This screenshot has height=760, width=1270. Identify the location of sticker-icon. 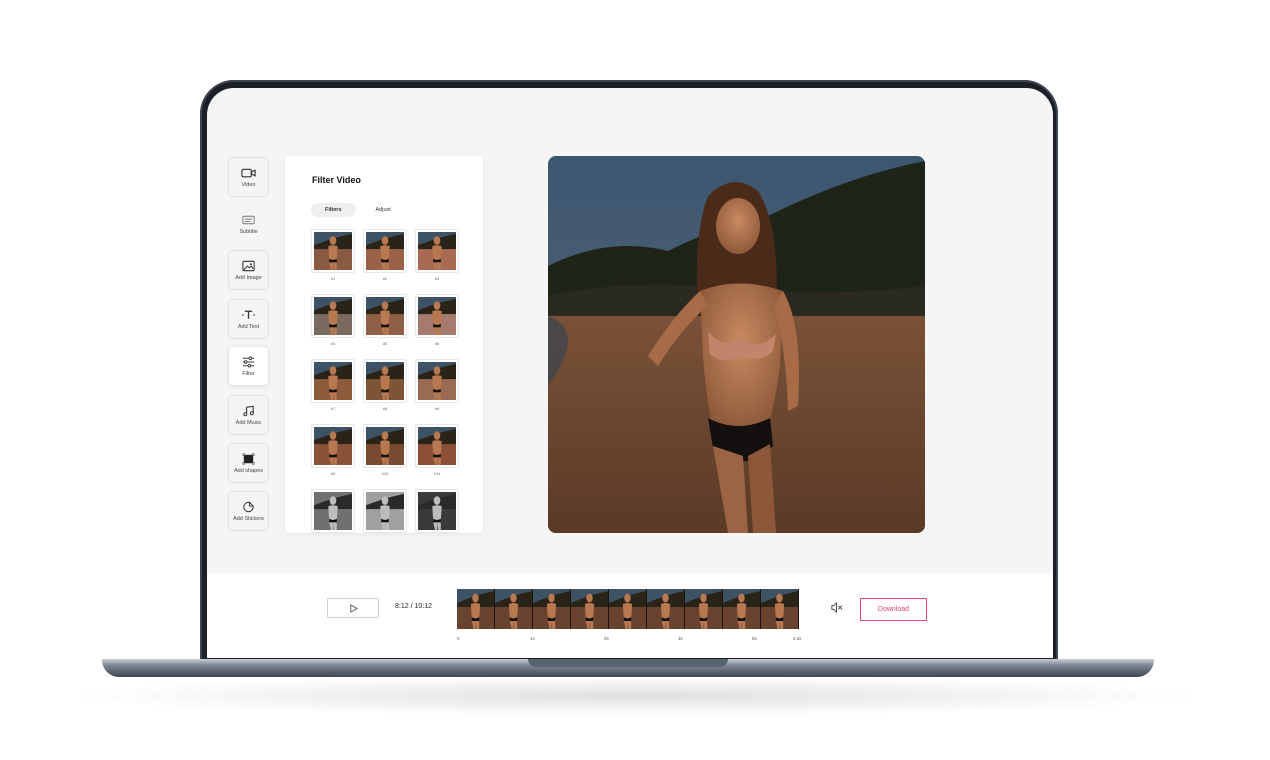
(248, 506).